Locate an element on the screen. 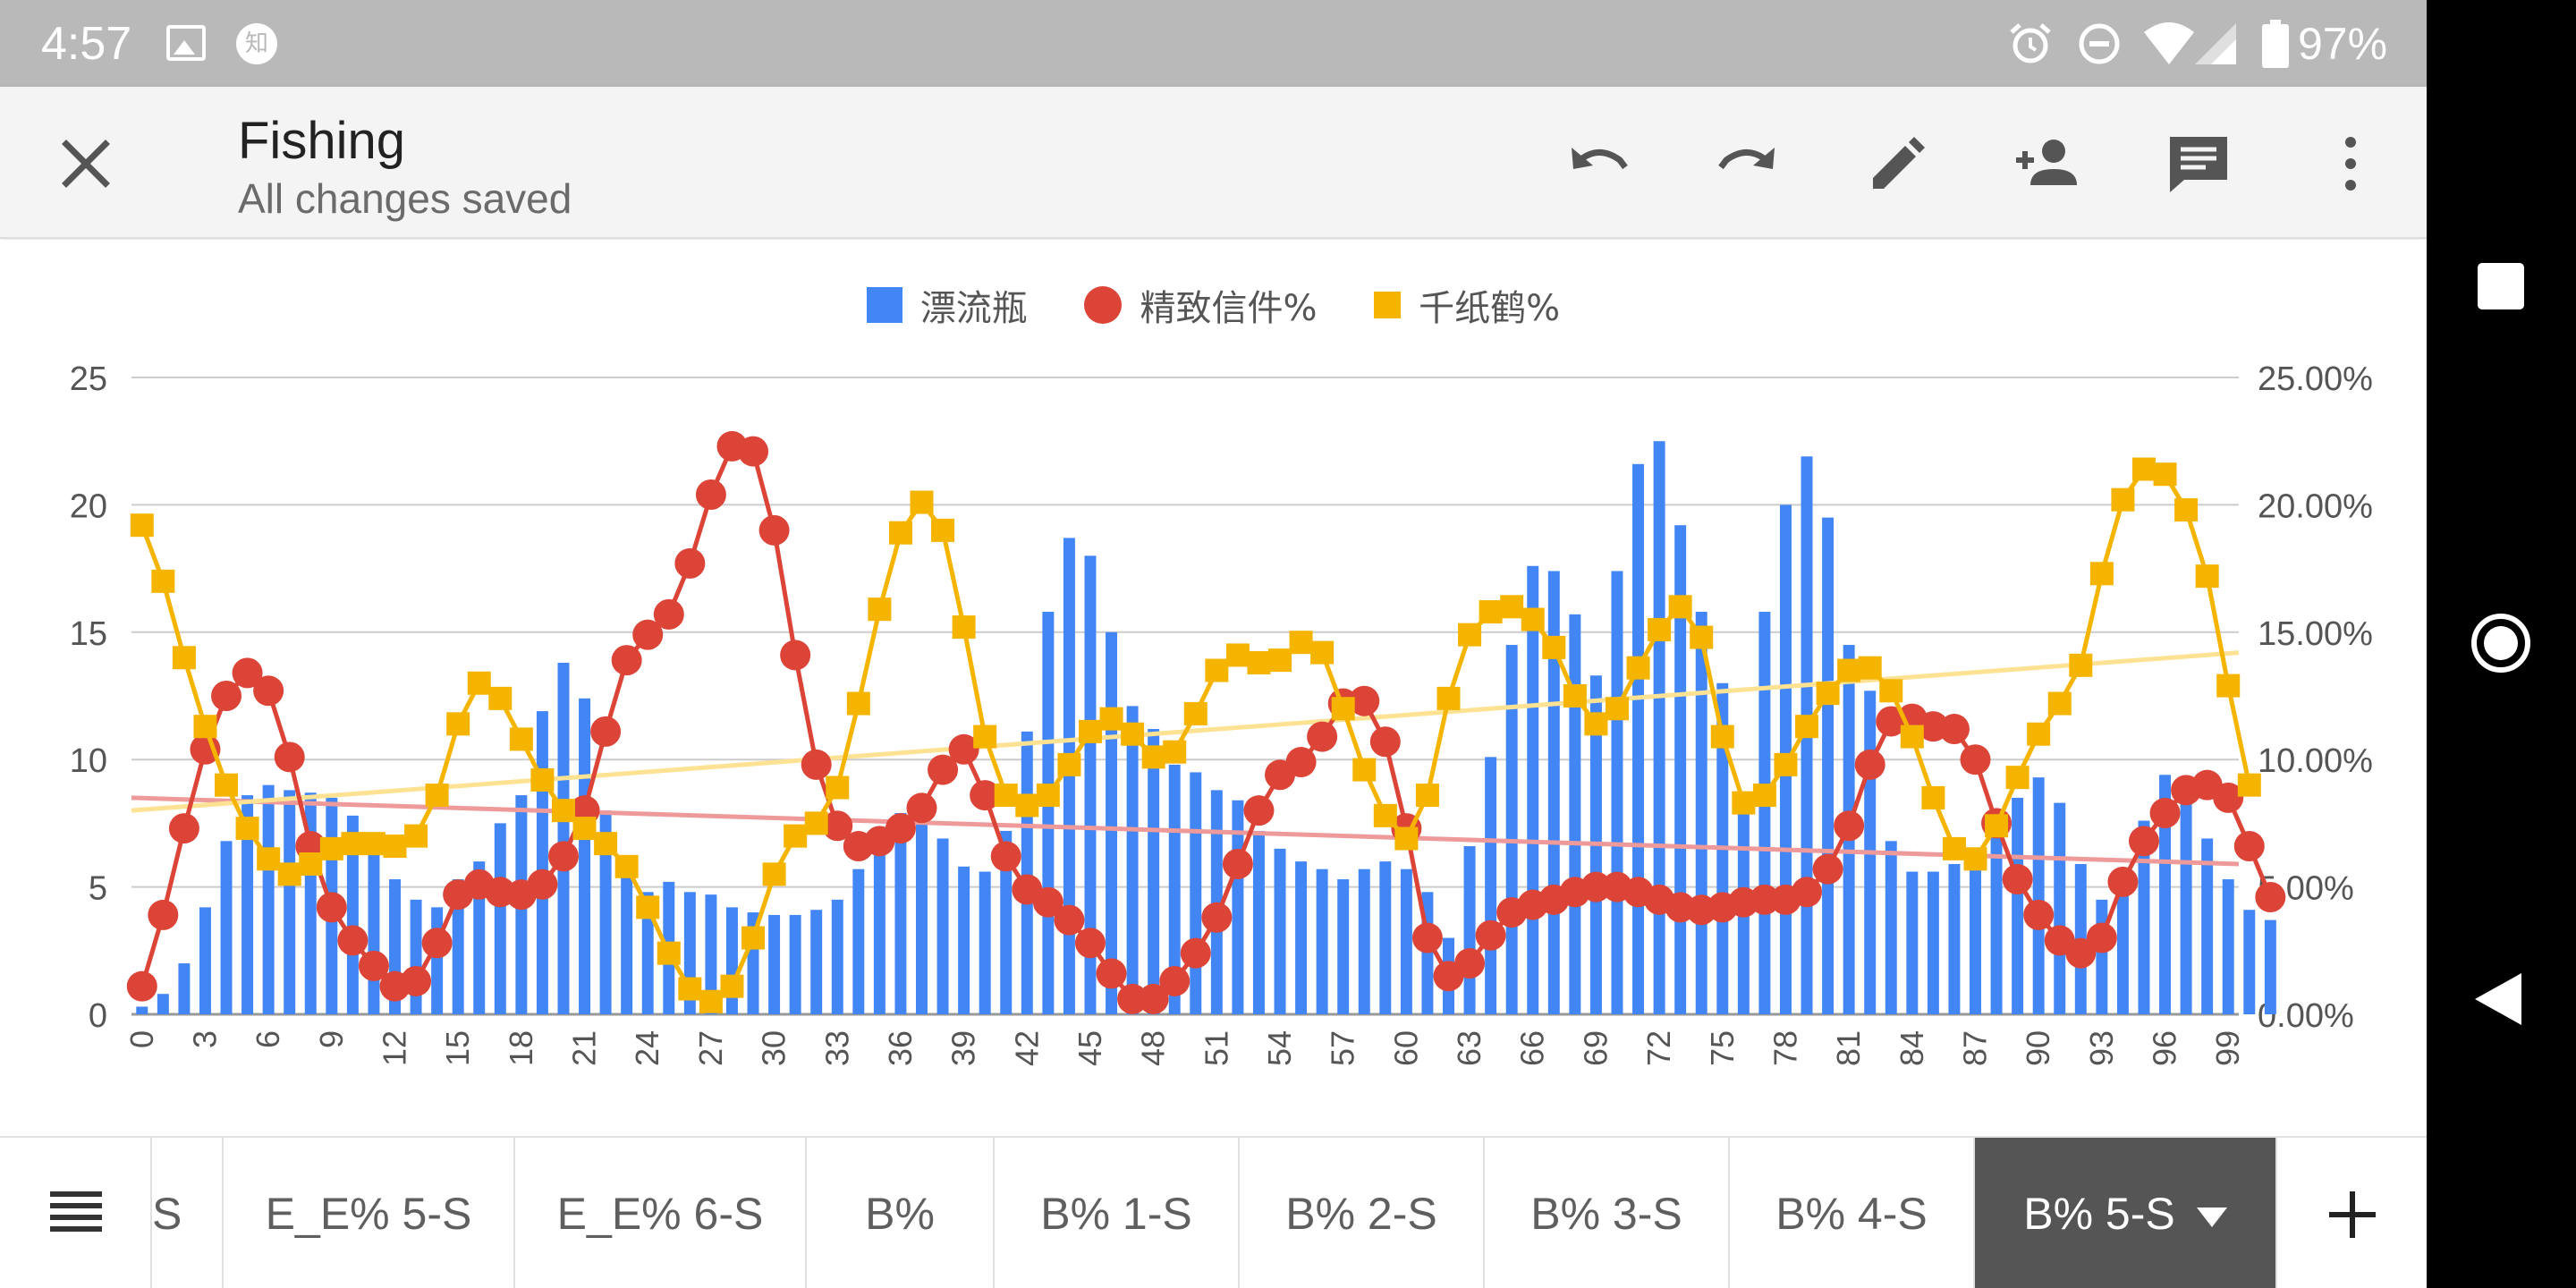 This screenshot has width=2576, height=1288. more-options-button is located at coordinates (2350, 163).